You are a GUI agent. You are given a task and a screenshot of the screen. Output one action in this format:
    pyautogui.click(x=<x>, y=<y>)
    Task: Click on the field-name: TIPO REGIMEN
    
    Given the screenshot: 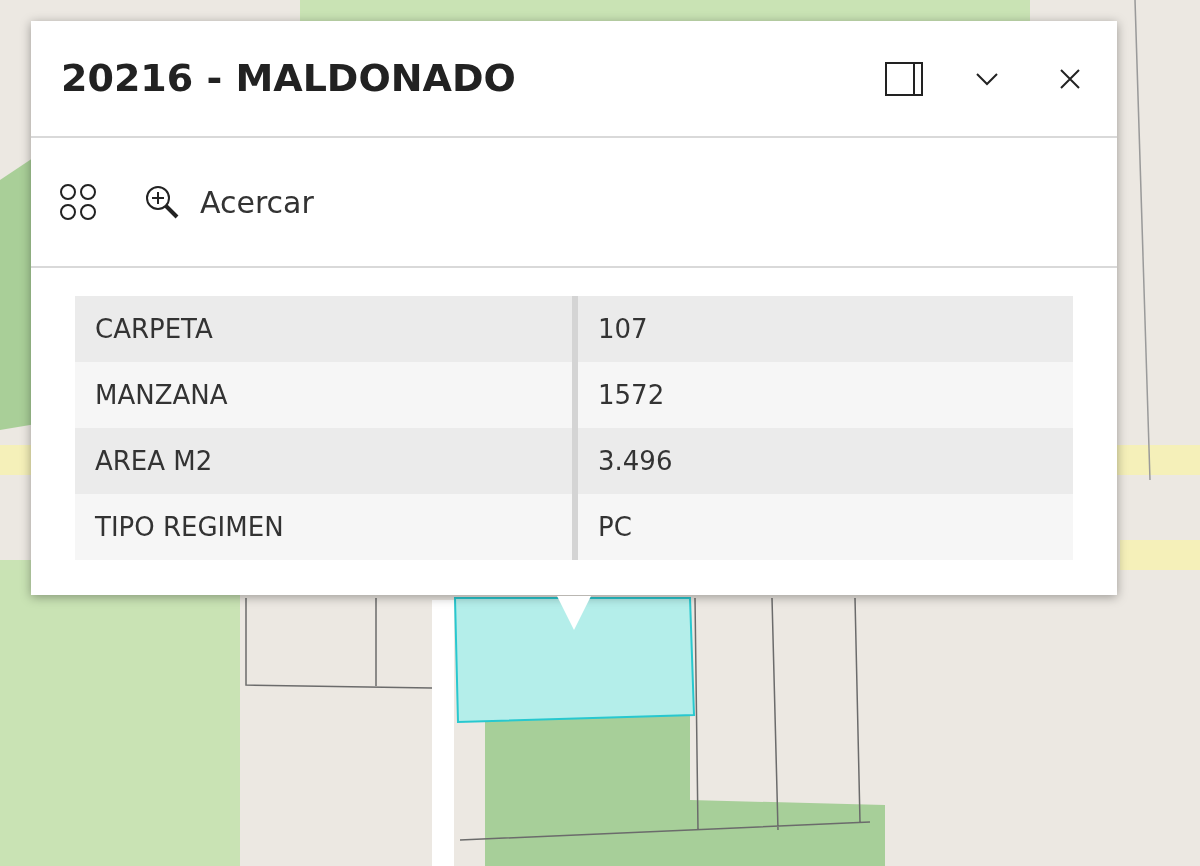 What is the action you would take?
    pyautogui.click(x=189, y=527)
    